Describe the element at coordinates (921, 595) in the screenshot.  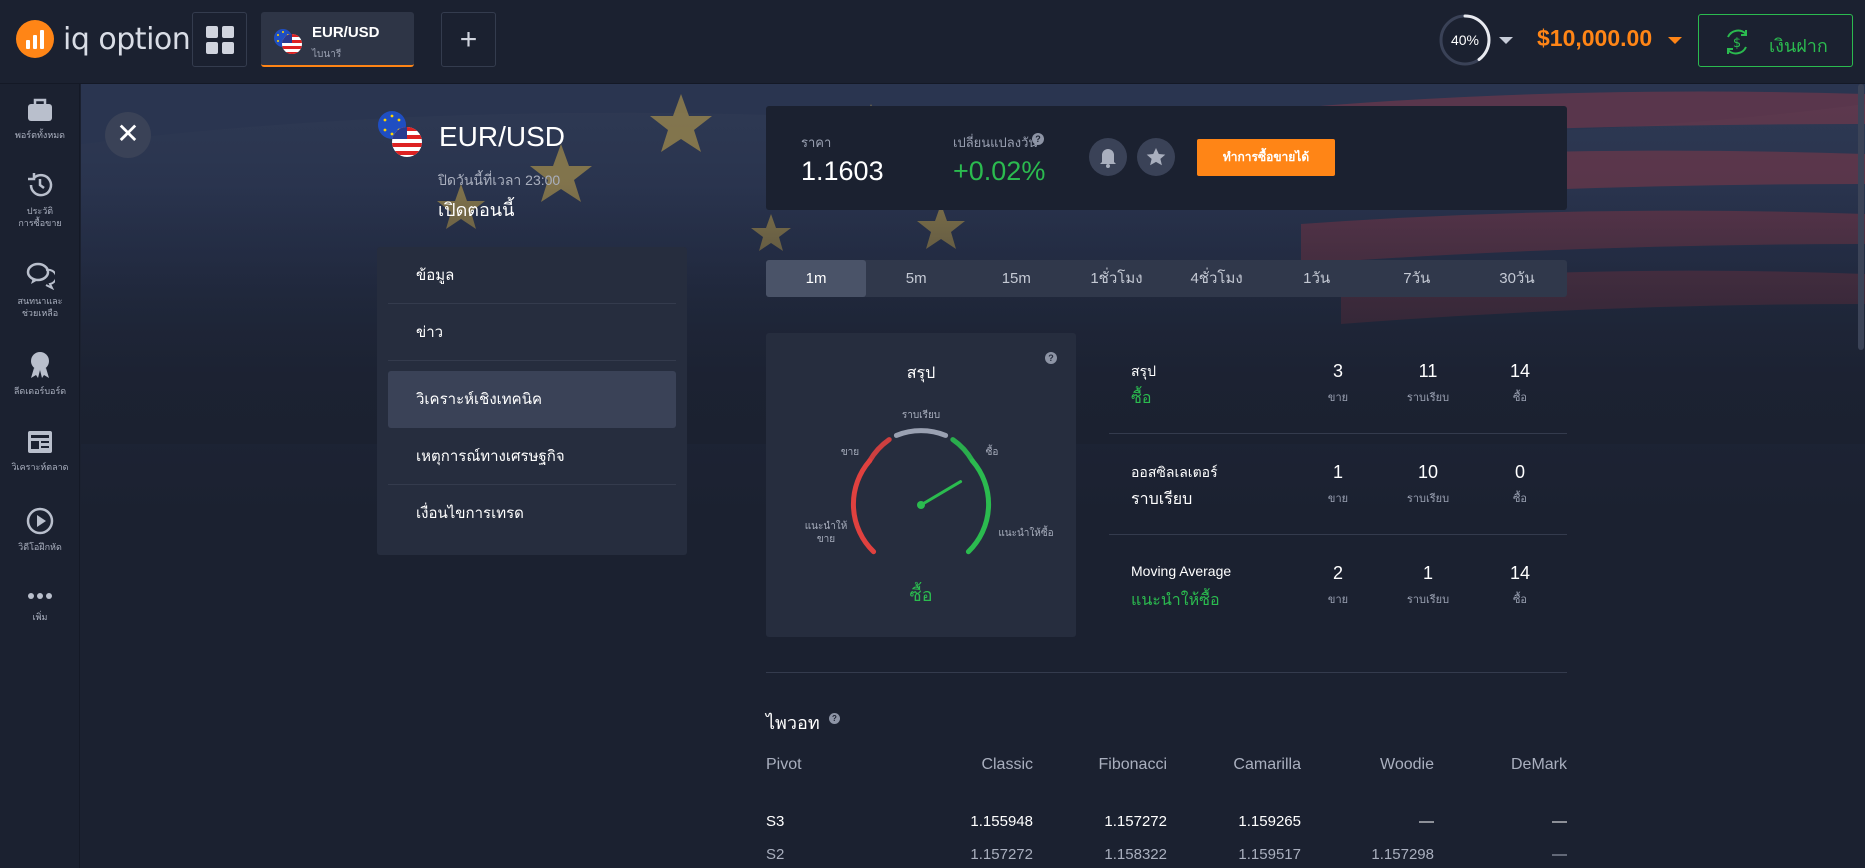
I see `gauge-result: ซื้อ` at that location.